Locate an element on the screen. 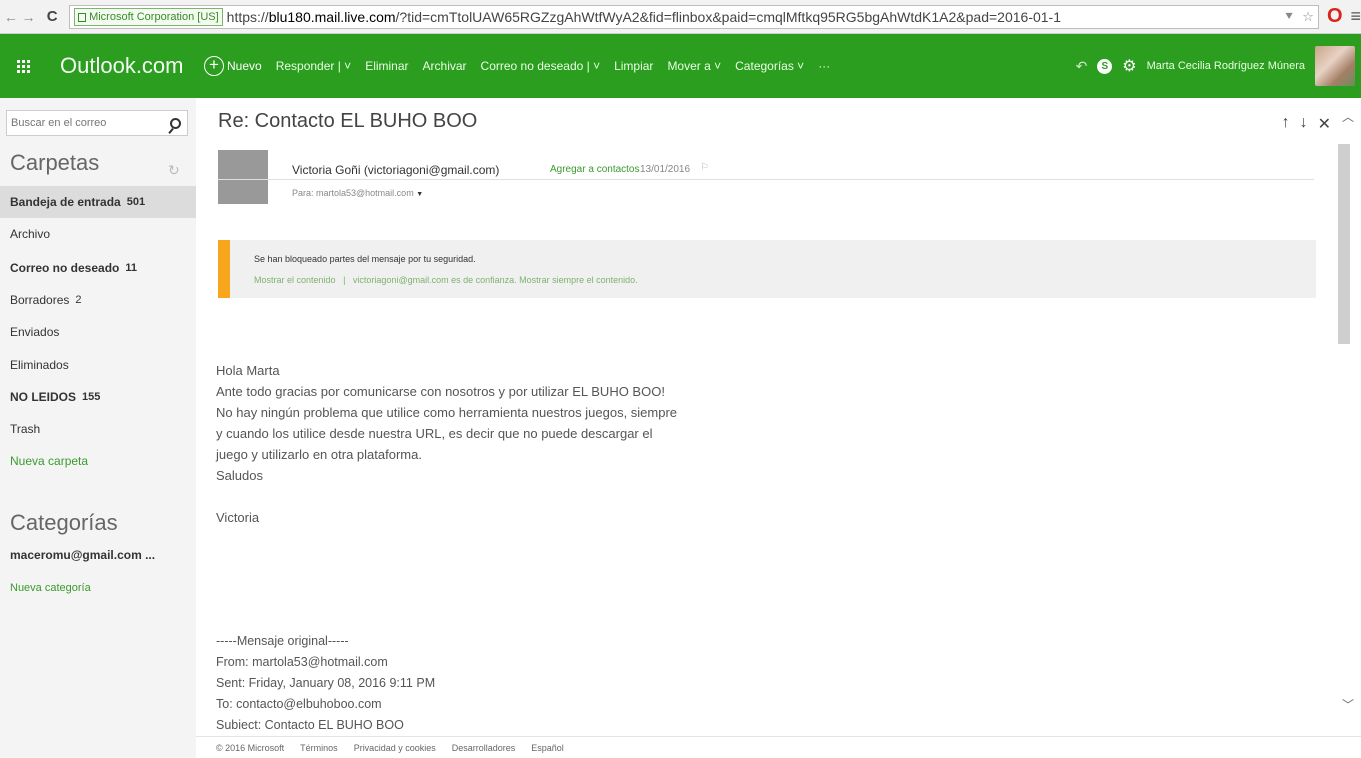 Image resolution: width=1361 pixels, height=758 pixels. expand-caret-icon: ▼ is located at coordinates (419, 194).